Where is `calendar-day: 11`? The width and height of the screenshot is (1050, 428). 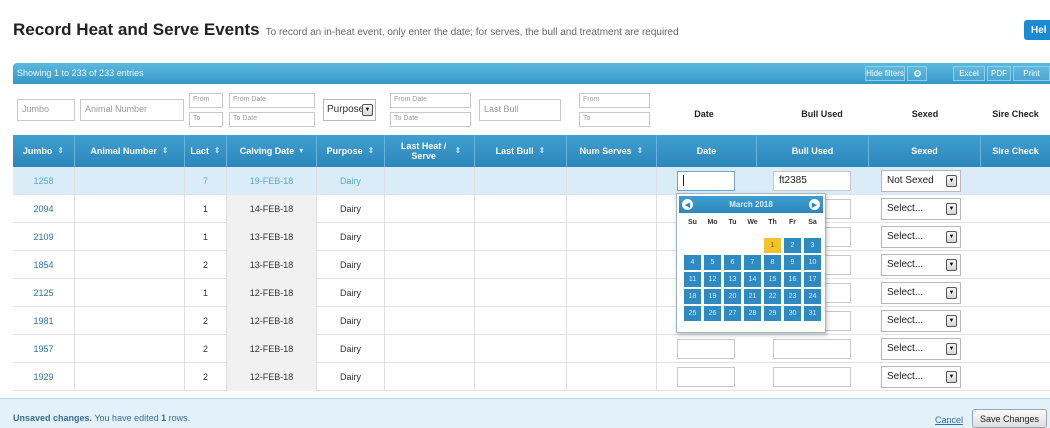
calendar-day: 11 is located at coordinates (692, 279).